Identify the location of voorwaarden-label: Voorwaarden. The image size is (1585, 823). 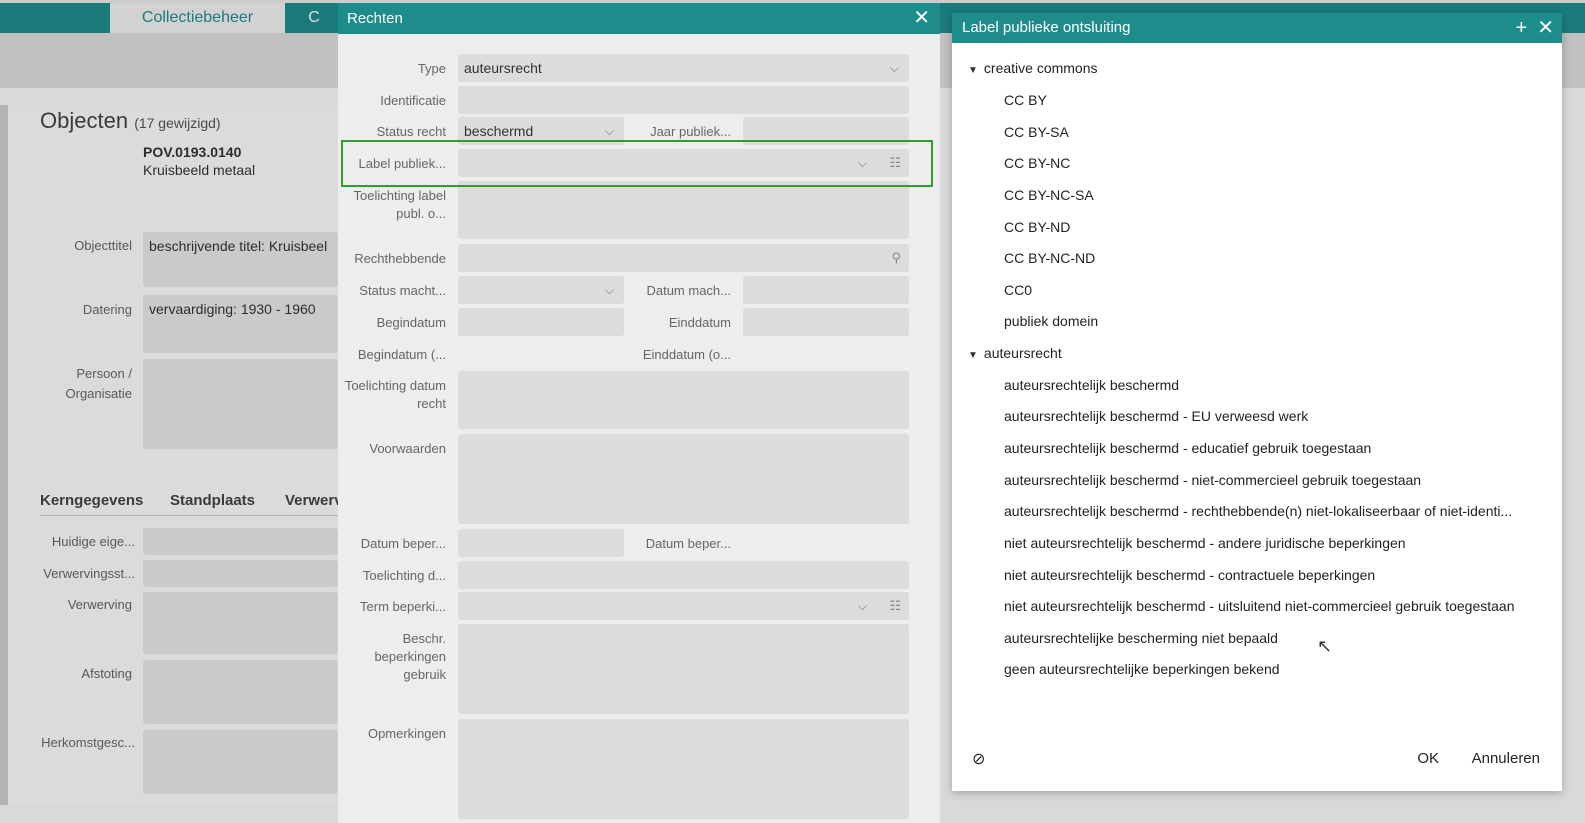
(407, 448).